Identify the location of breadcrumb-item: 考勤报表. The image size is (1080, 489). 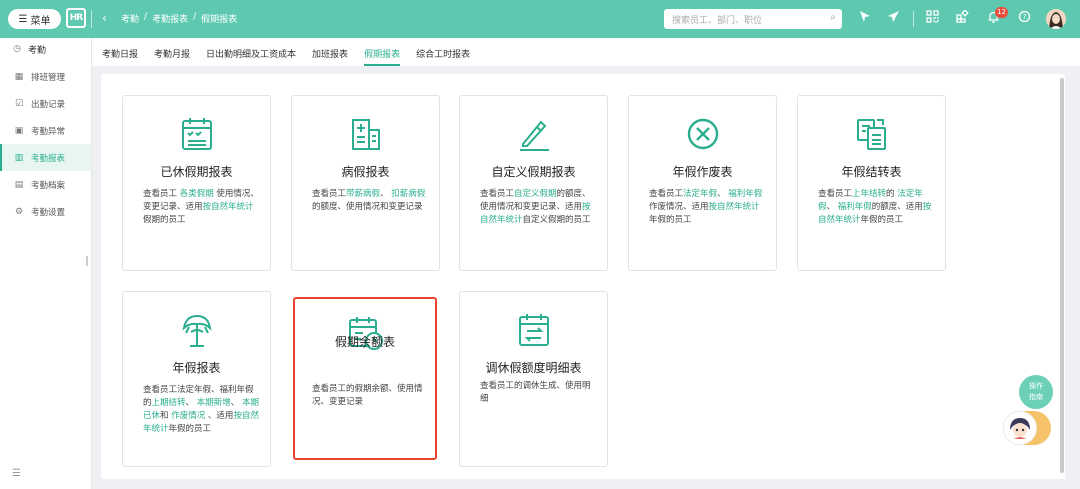
(170, 18).